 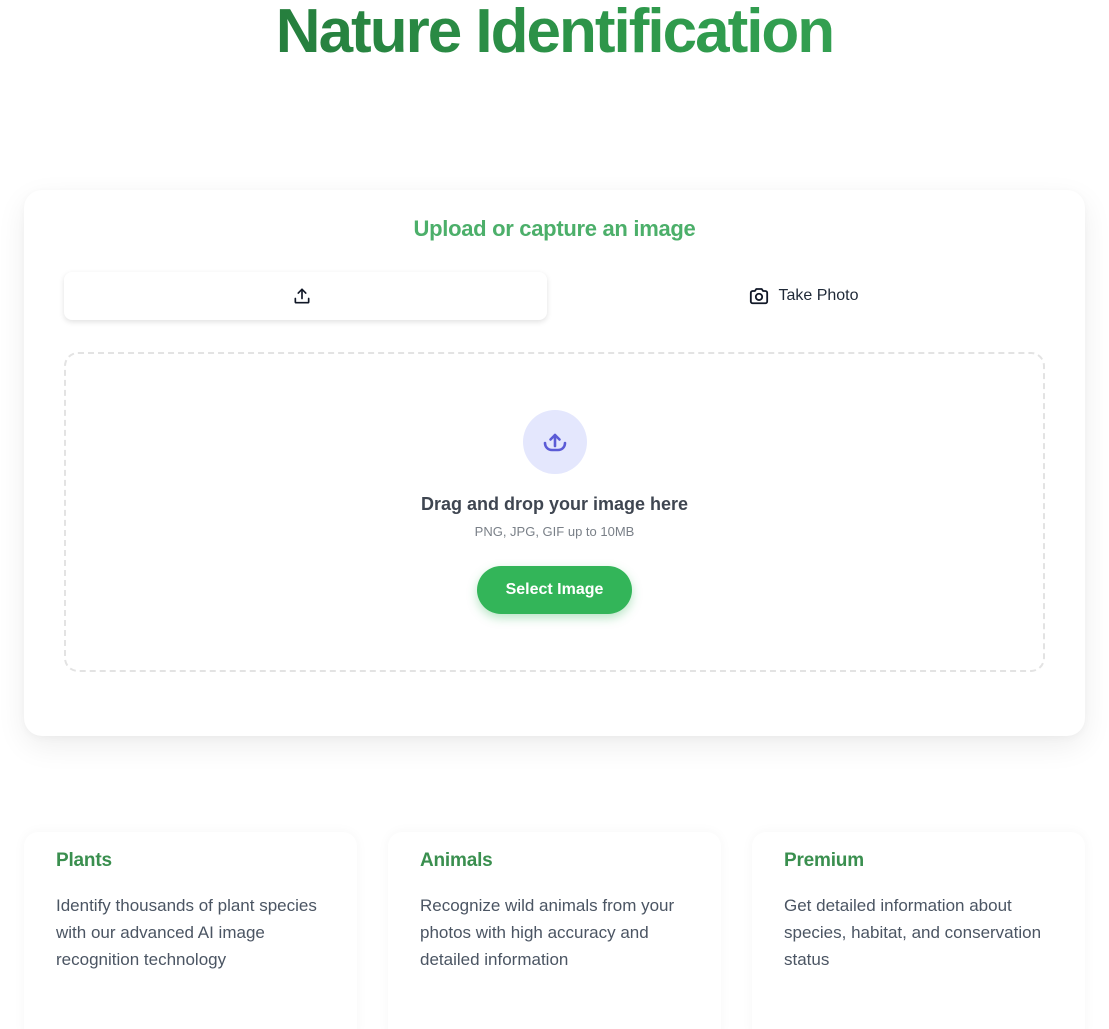 What do you see at coordinates (824, 860) in the screenshot?
I see `feature-title: Premium` at bounding box center [824, 860].